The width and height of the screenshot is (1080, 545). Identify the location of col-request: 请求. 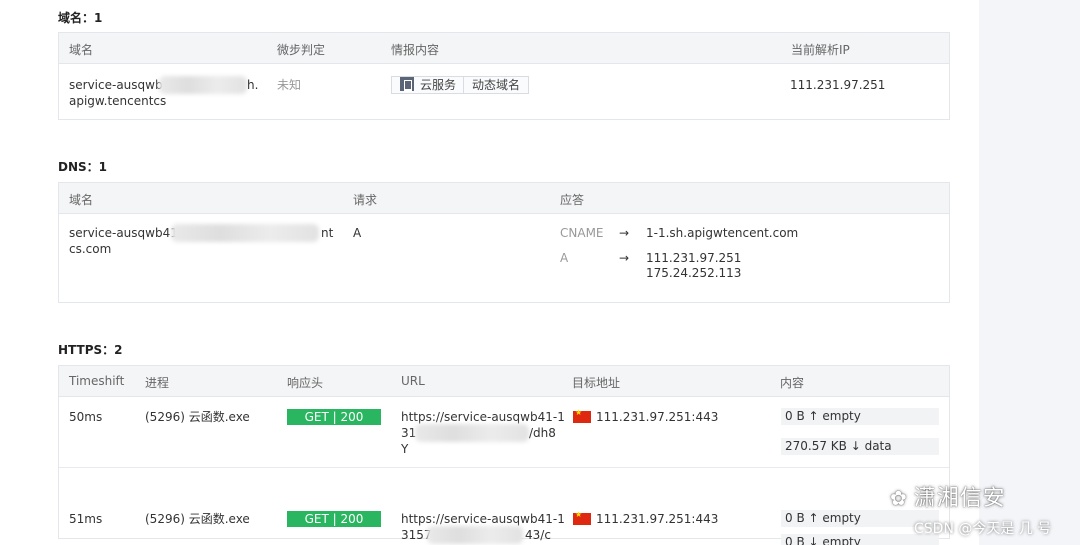
(365, 200).